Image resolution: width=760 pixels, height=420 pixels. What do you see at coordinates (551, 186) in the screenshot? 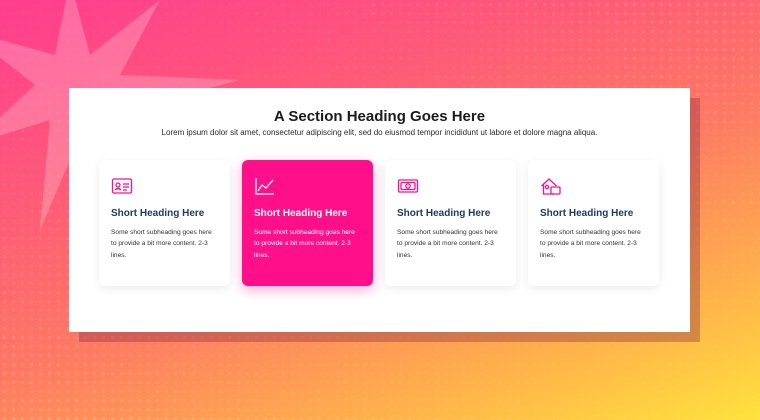
I see `house-icon` at bounding box center [551, 186].